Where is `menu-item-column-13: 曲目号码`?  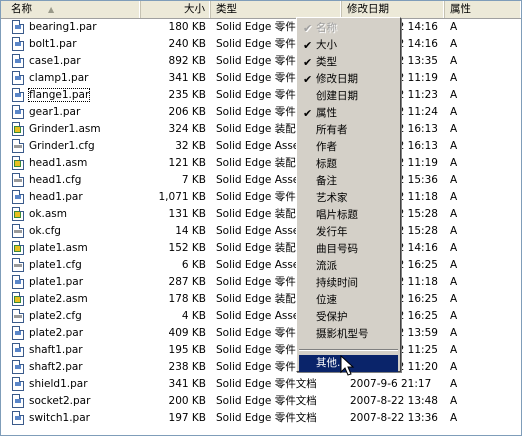 menu-item-column-13: 曲目号码 is located at coordinates (348, 249).